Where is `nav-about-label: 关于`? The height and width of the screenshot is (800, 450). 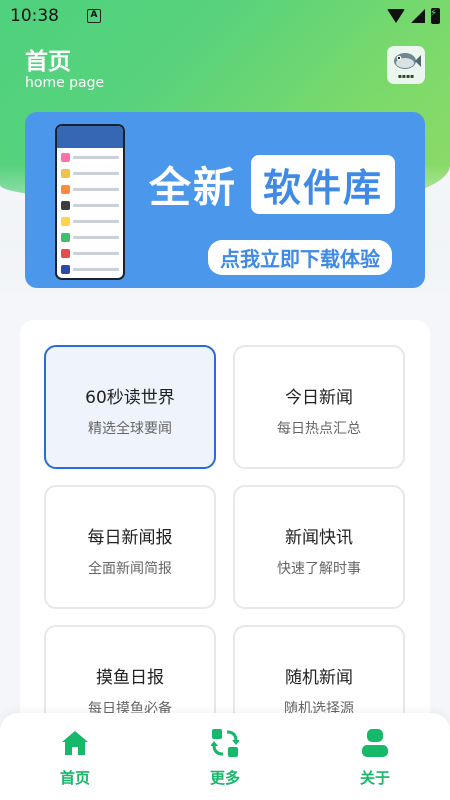 nav-about-label: 关于 is located at coordinates (374, 778).